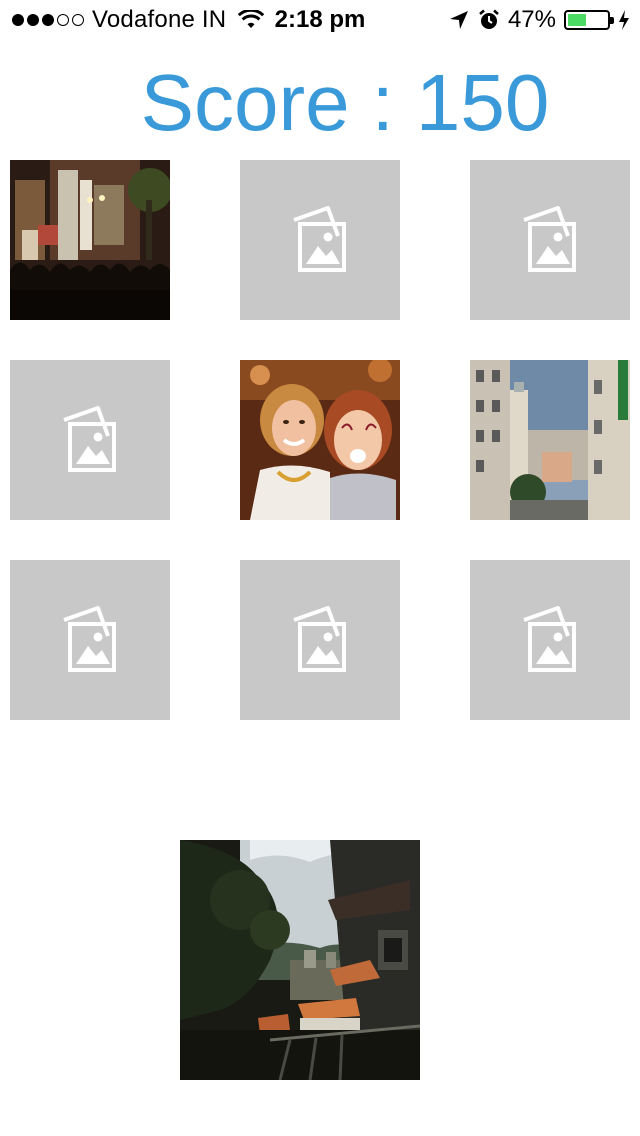 This screenshot has width=640, height=1136. I want to click on location-arrow-icon, so click(458, 20).